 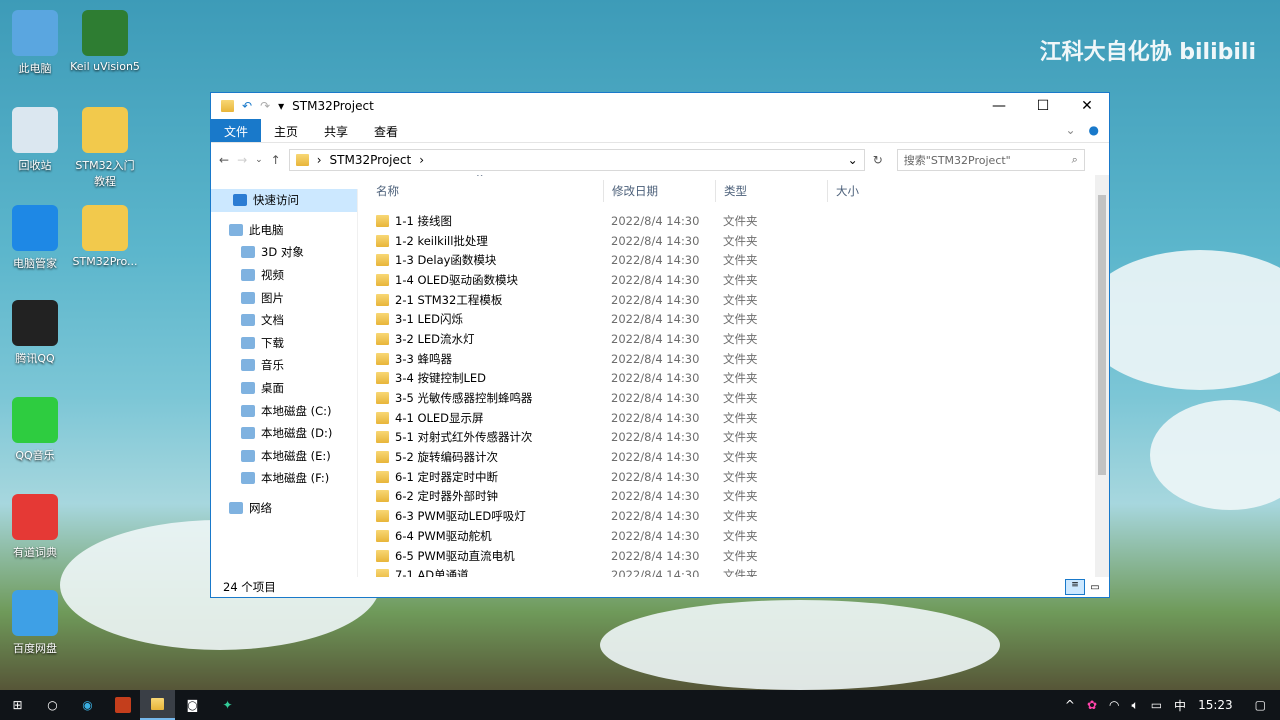 What do you see at coordinates (371, 160) in the screenshot?
I see `breadcrumb-stm32project: STM32Project` at bounding box center [371, 160].